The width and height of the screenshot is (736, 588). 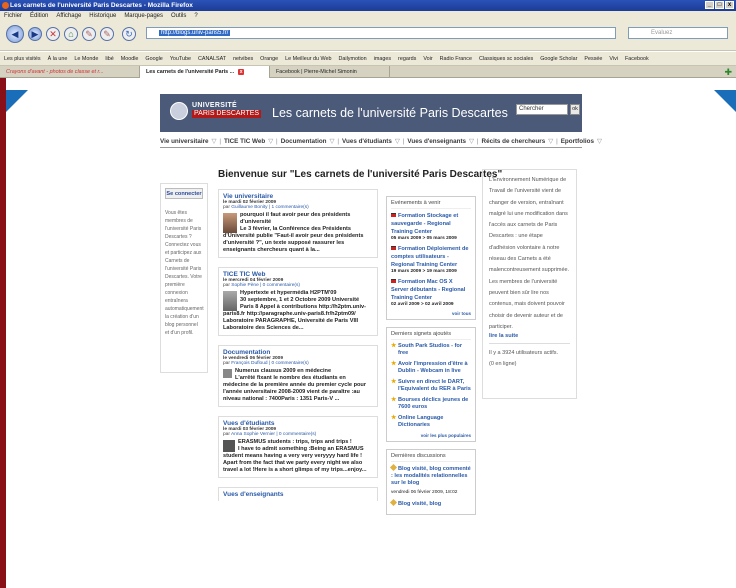 I want to click on tab-scroll-icon: ✚, so click(x=728, y=72).